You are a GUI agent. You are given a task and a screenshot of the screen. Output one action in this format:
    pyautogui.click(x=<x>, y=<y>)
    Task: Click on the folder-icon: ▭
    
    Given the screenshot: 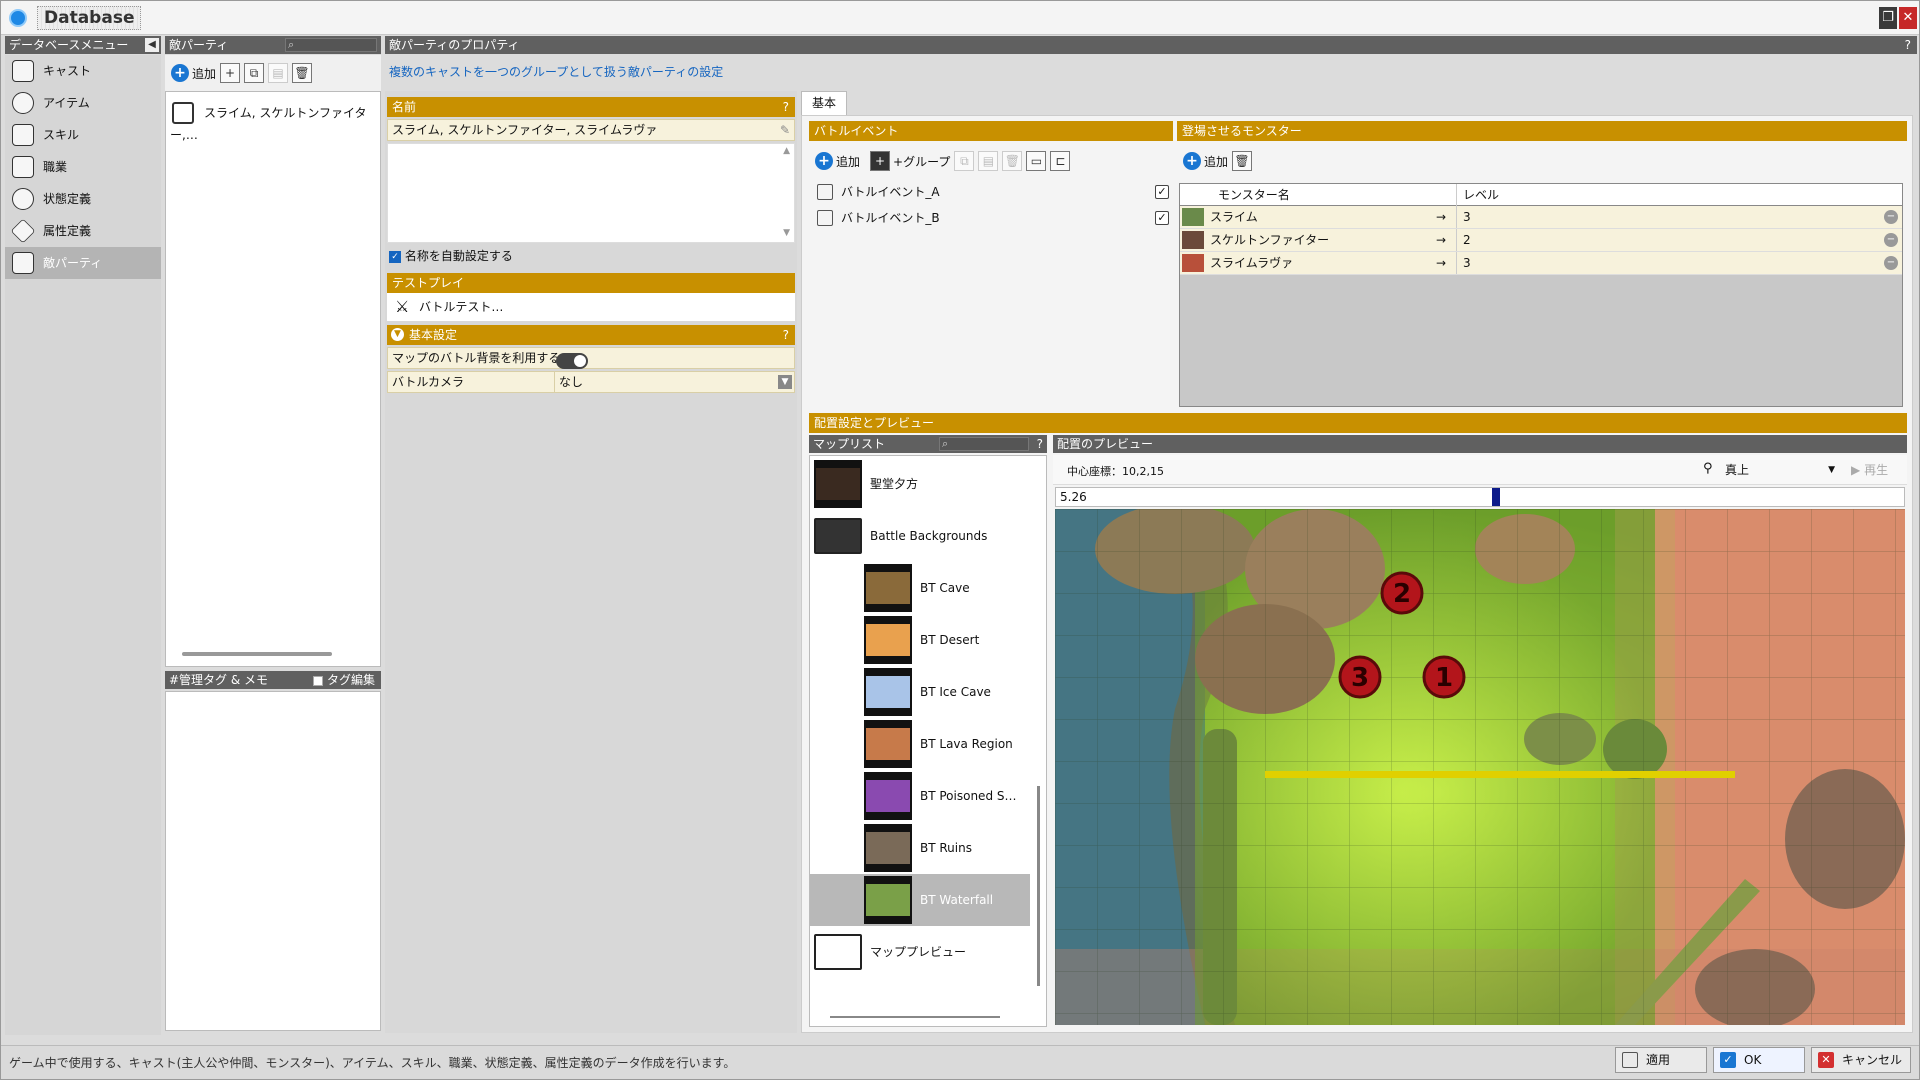 What is the action you would take?
    pyautogui.click(x=1036, y=161)
    